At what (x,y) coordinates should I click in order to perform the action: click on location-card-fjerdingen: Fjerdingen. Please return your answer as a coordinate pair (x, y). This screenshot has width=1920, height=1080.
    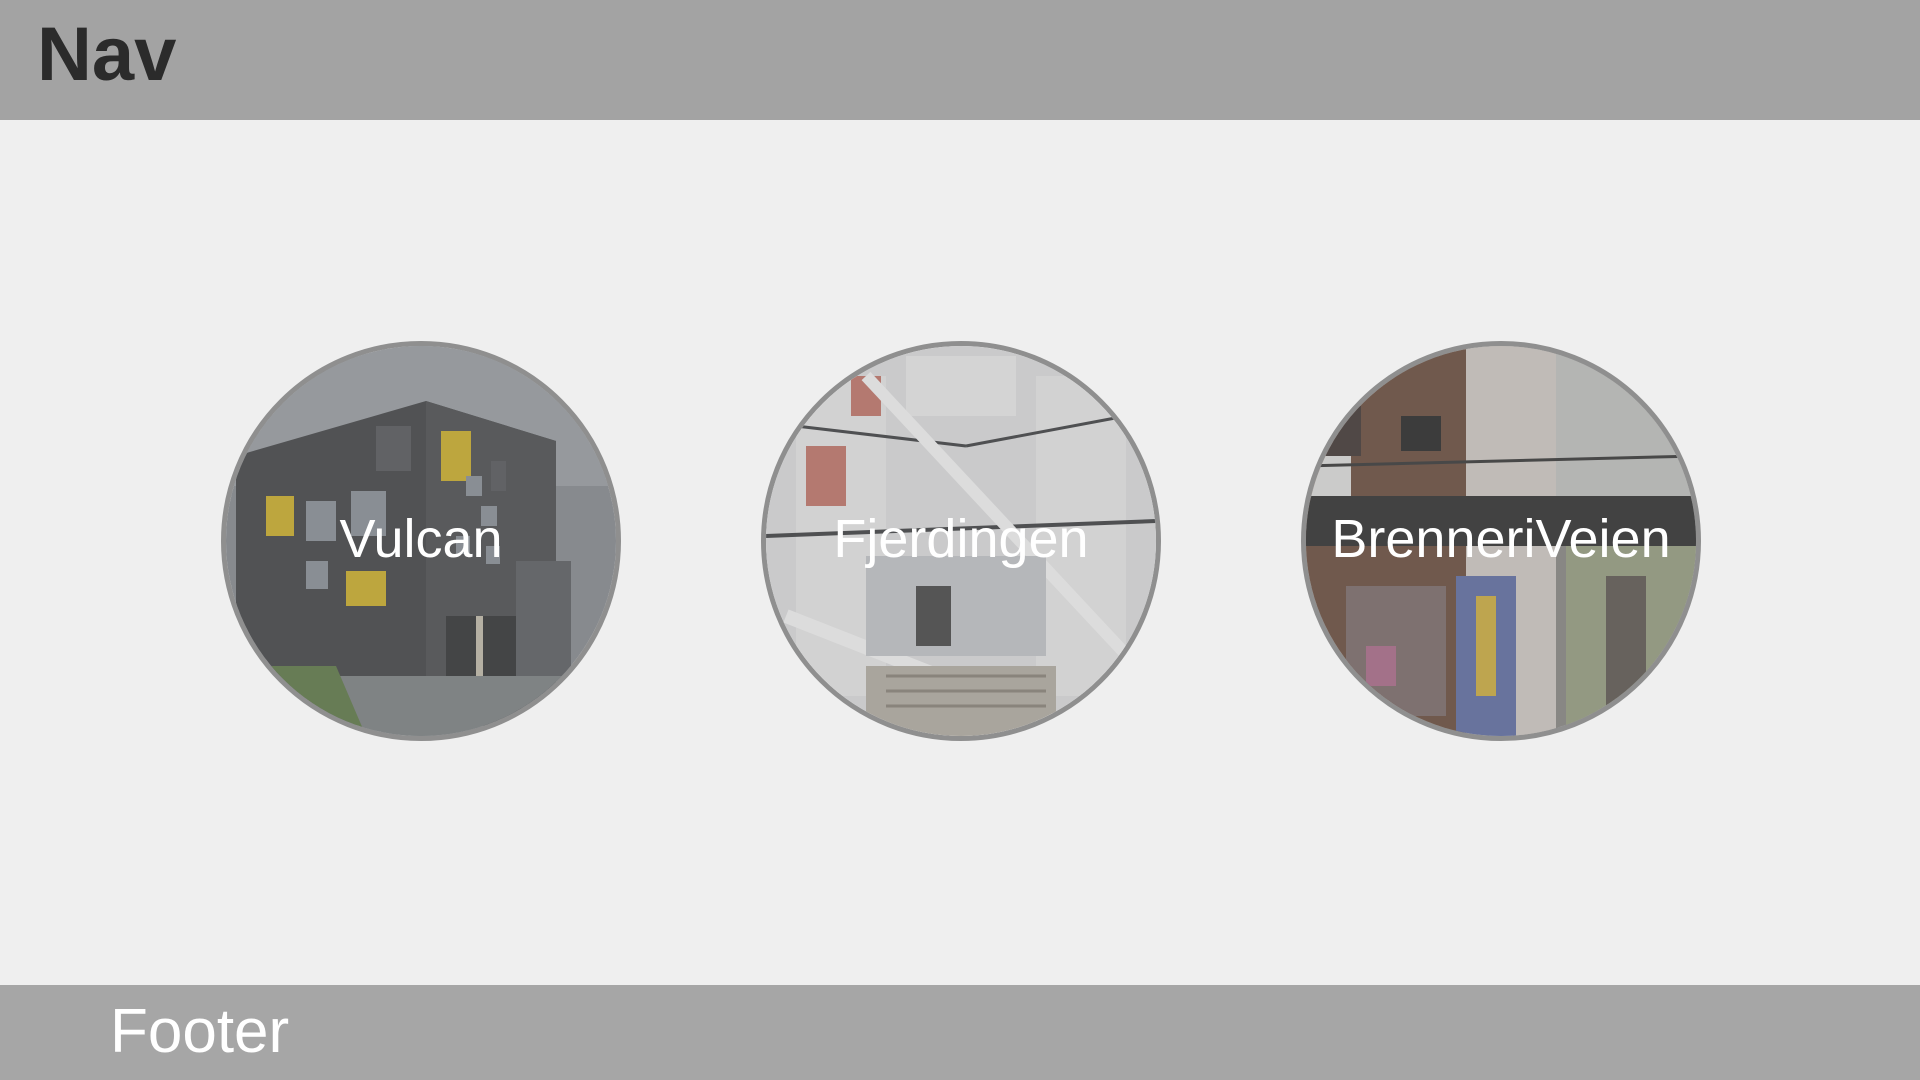
    Looking at the image, I should click on (961, 541).